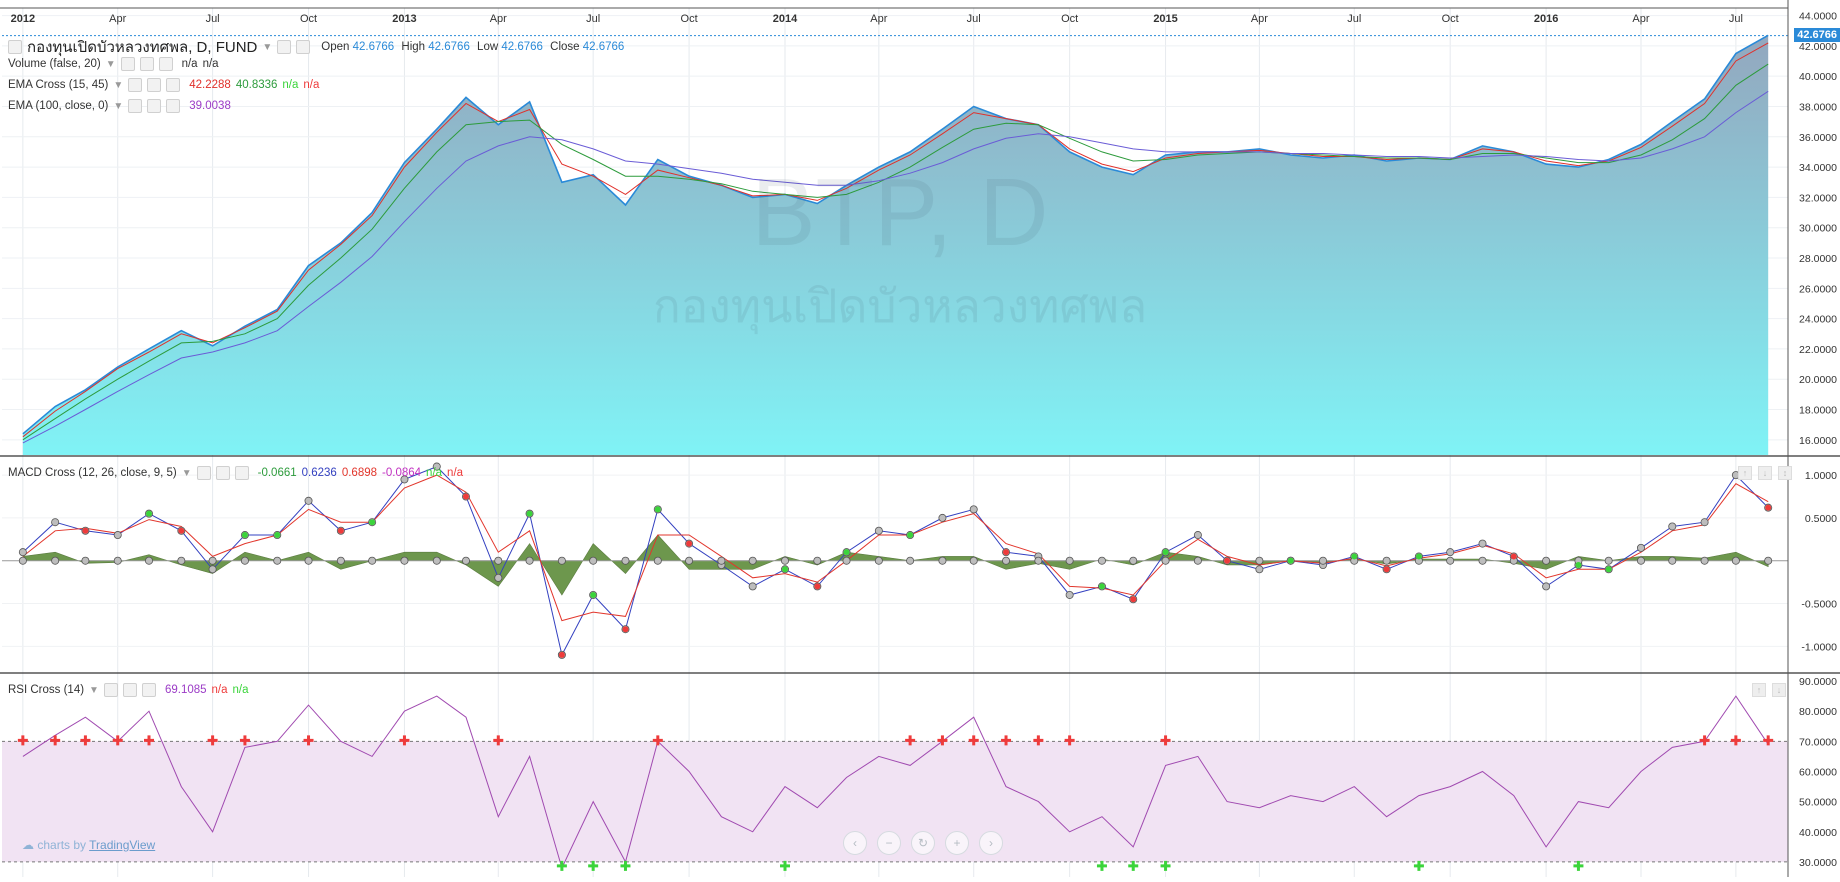 The width and height of the screenshot is (1840, 882). Describe the element at coordinates (957, 843) in the screenshot. I see `zoom-in-icon: +` at that location.